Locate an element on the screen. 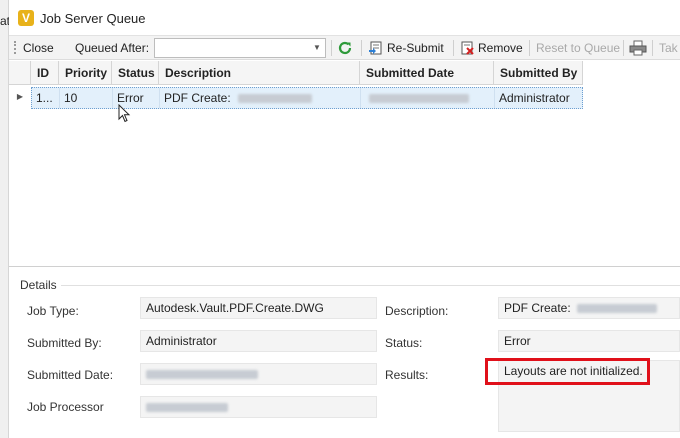 This screenshot has height=438, width=680. take-button: Tak is located at coordinates (668, 48).